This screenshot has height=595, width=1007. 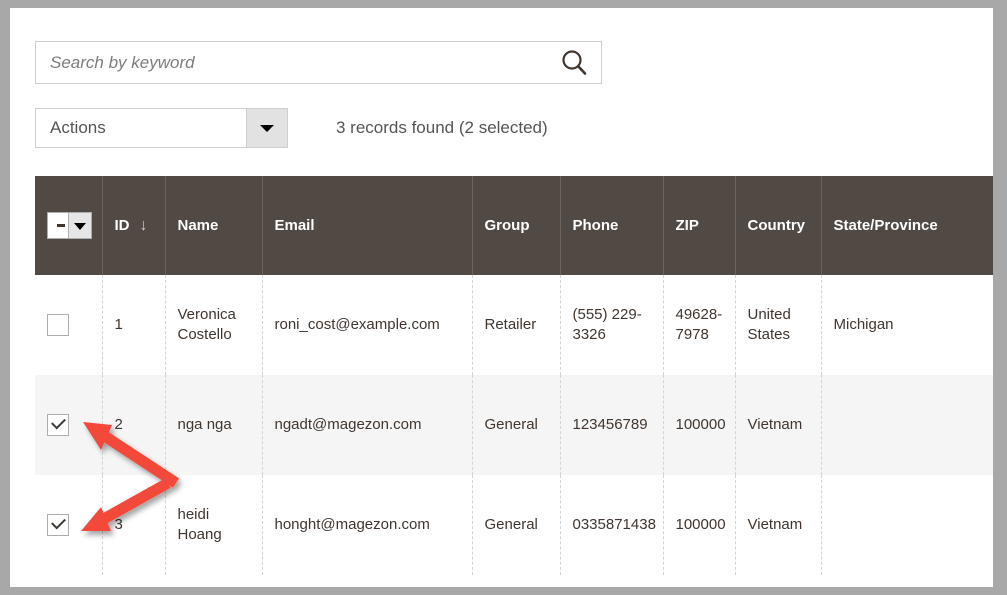 I want to click on column-header-select-all, so click(x=69, y=225).